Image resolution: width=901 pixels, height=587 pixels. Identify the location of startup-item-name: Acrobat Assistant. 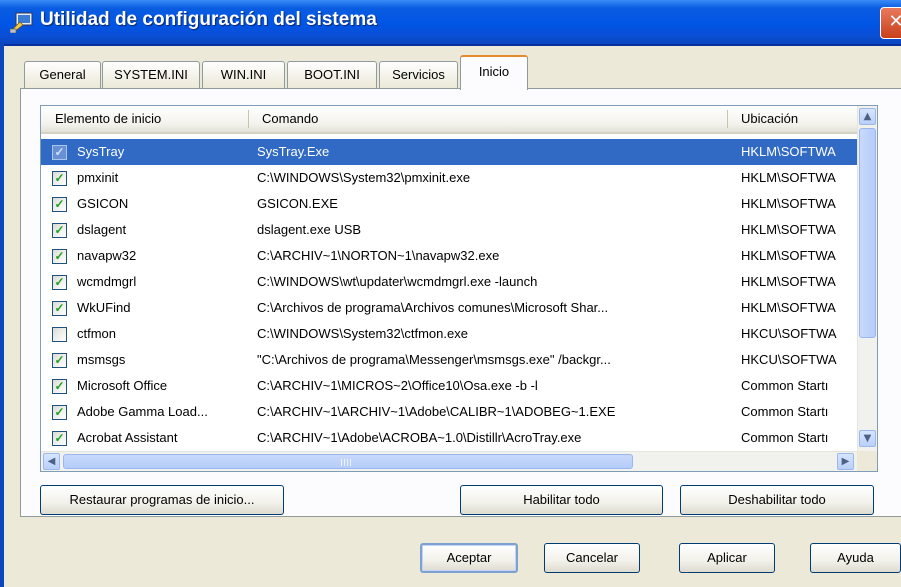
(127, 437).